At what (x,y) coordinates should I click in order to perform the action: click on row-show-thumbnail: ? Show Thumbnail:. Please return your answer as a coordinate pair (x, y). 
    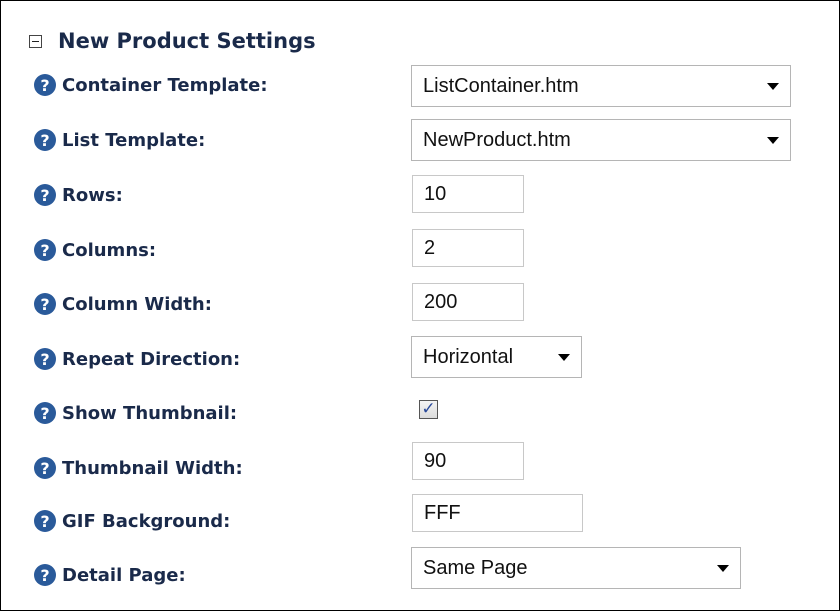
    Looking at the image, I should click on (135, 413).